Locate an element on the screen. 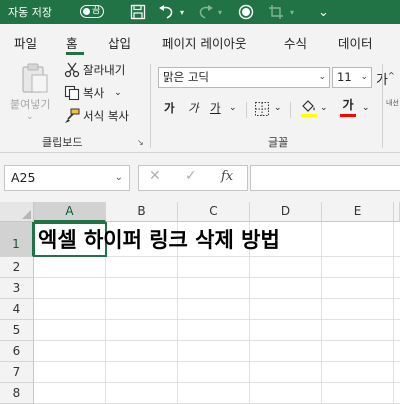 The image size is (400, 404). undo-icon is located at coordinates (167, 12).